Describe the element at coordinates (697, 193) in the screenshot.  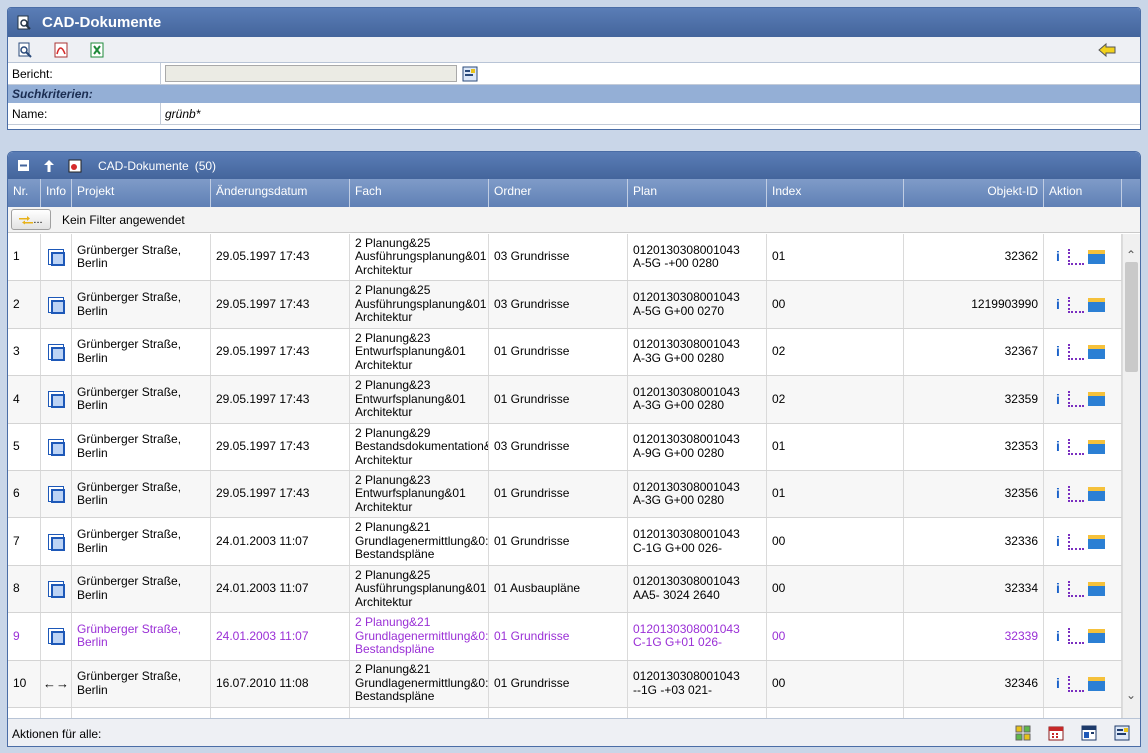
I see `column-plan: Plan` at that location.